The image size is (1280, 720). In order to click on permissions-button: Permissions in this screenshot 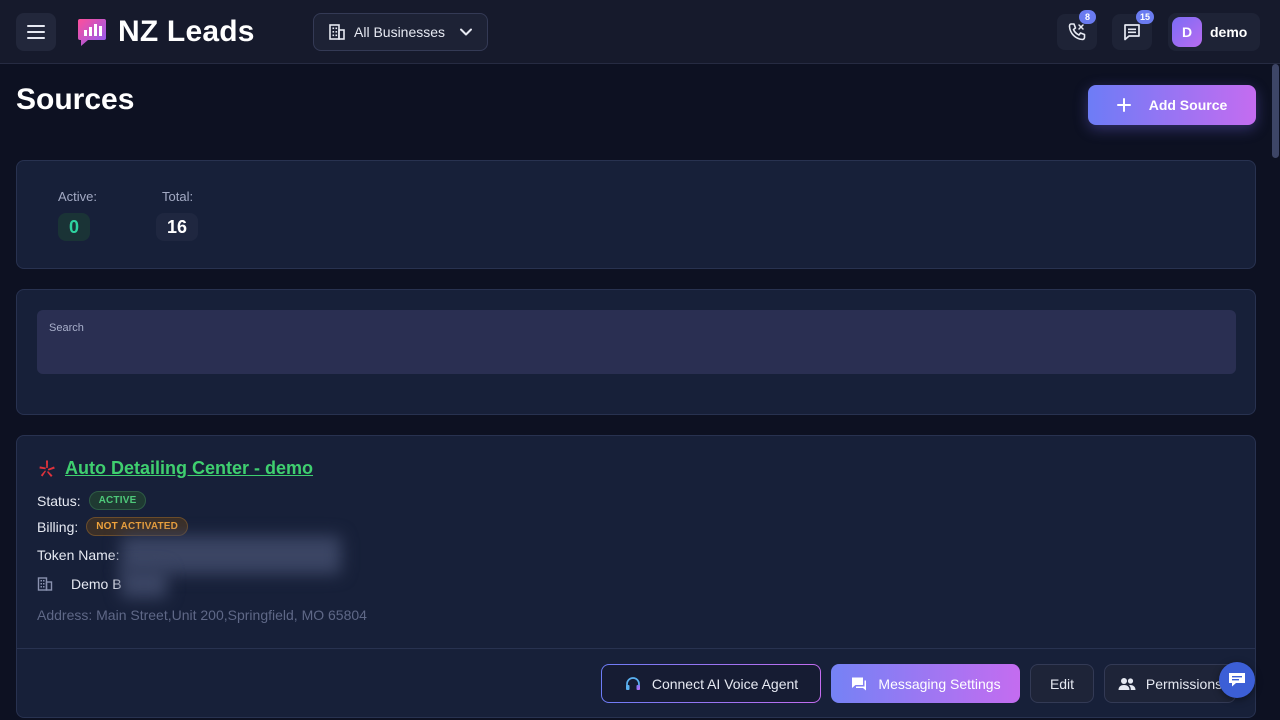, I will do `click(1170, 683)`.